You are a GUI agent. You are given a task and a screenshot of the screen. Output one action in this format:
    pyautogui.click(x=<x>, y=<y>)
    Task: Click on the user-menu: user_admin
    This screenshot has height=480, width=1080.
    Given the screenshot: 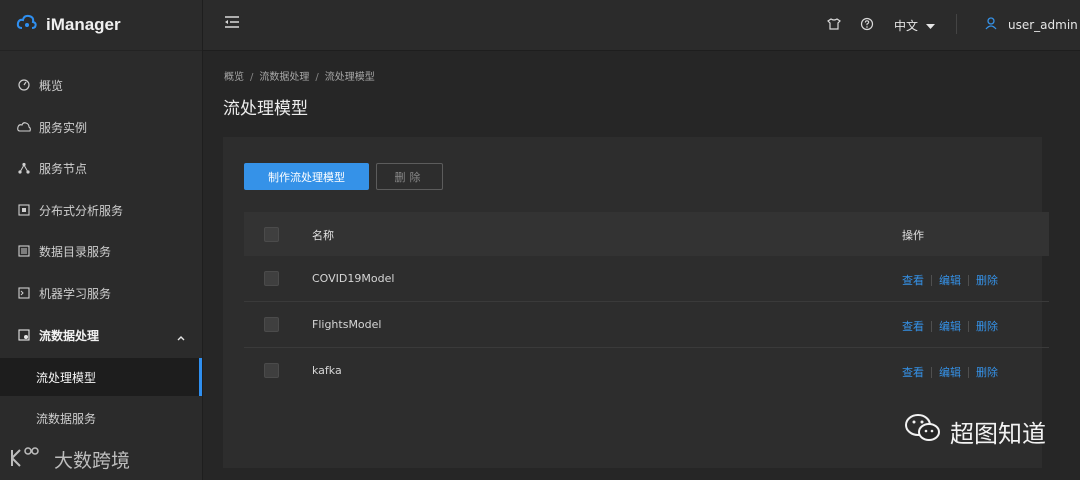 What is the action you would take?
    pyautogui.click(x=1031, y=25)
    